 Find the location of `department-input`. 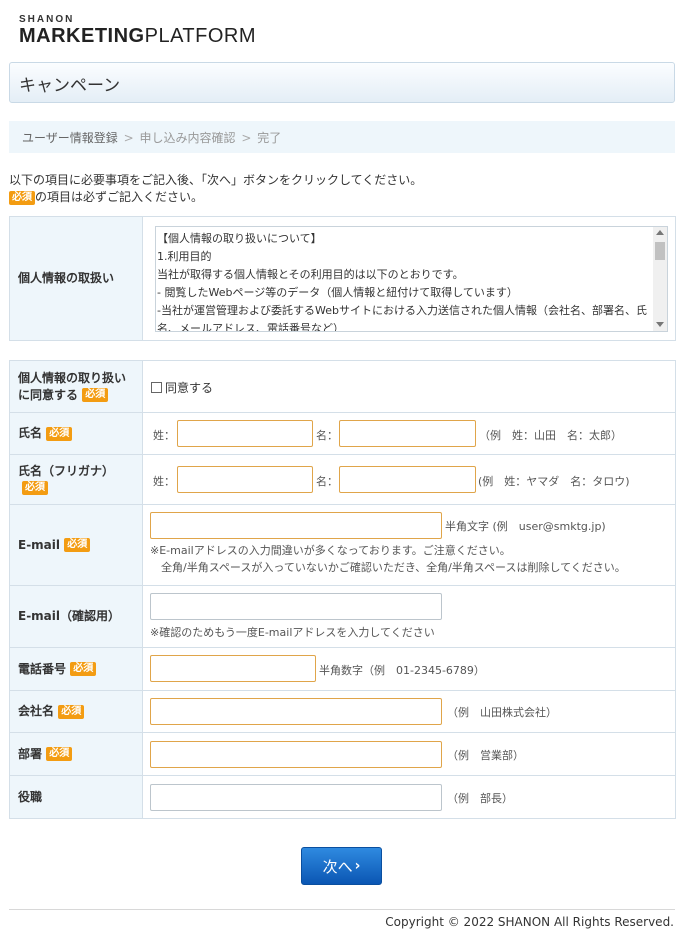

department-input is located at coordinates (296, 754).